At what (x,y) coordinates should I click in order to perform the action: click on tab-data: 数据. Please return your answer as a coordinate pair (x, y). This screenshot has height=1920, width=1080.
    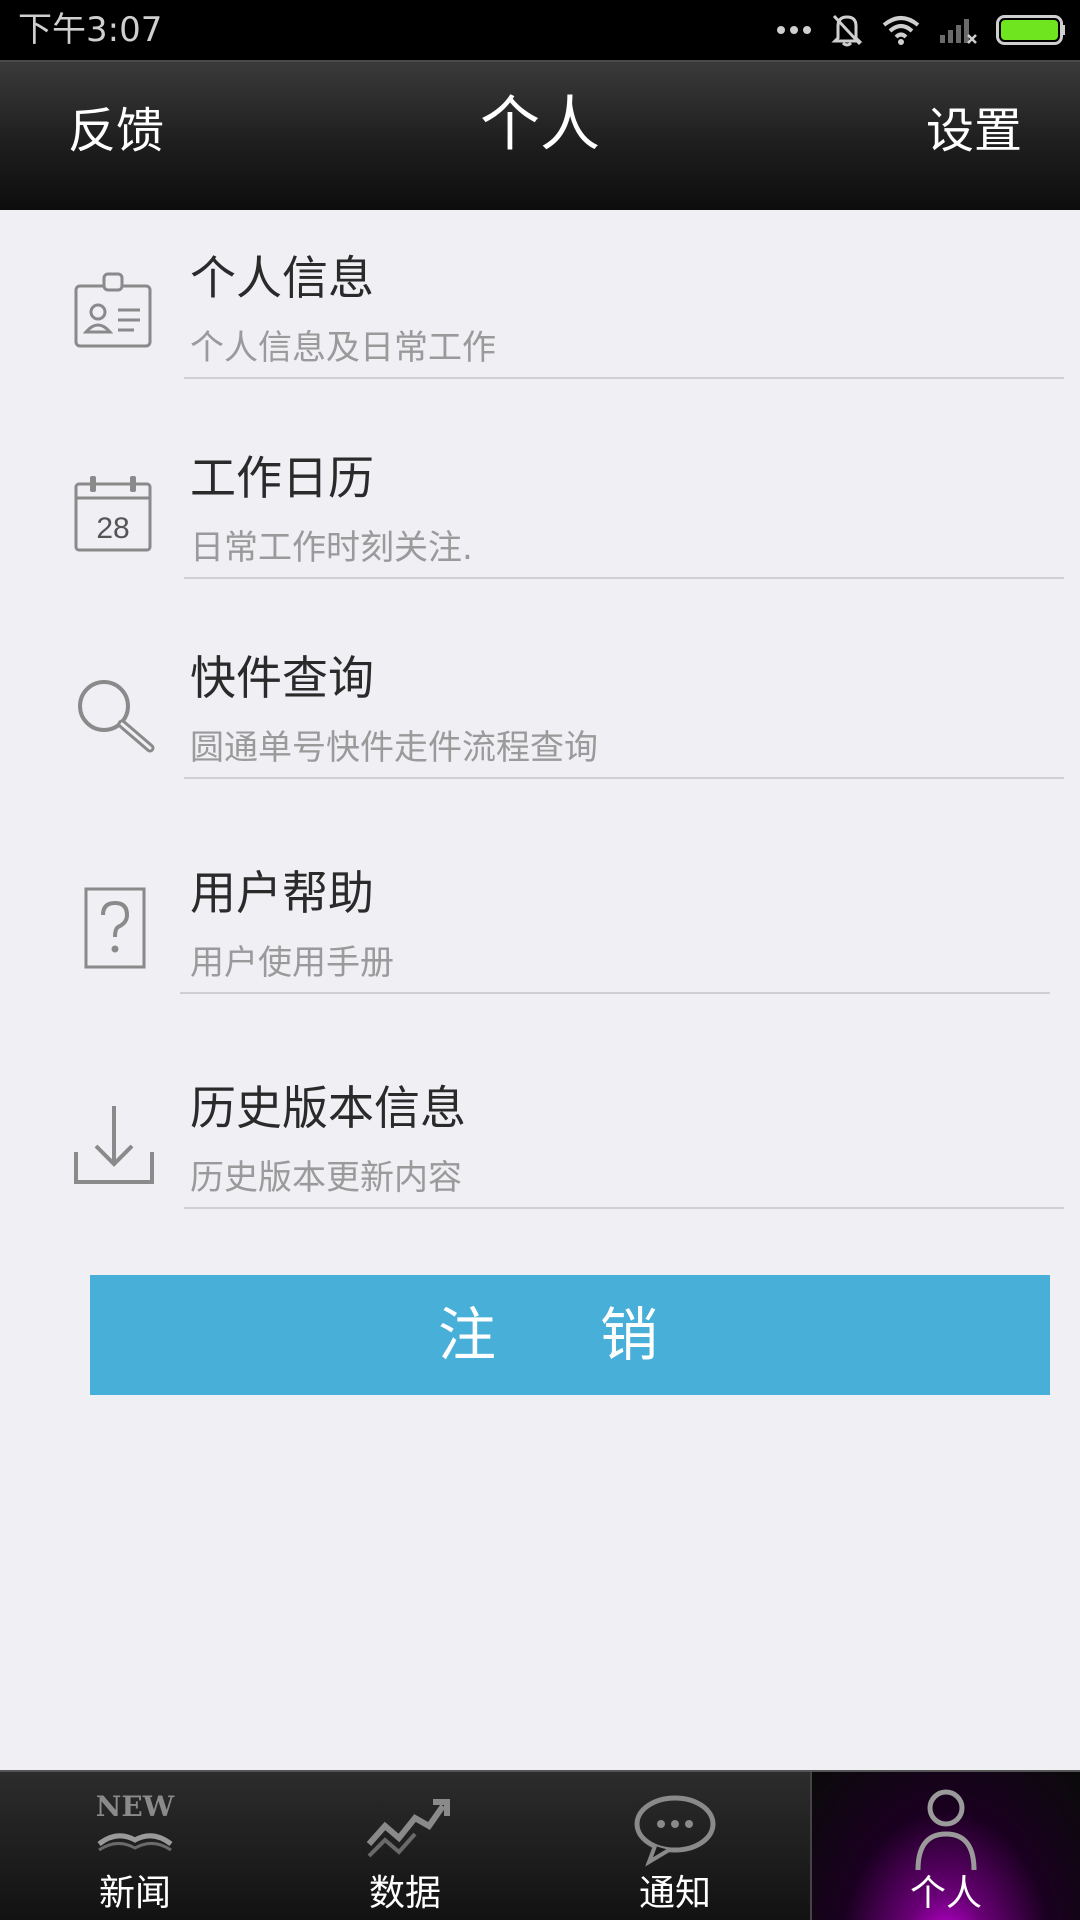
    Looking at the image, I should click on (405, 1846).